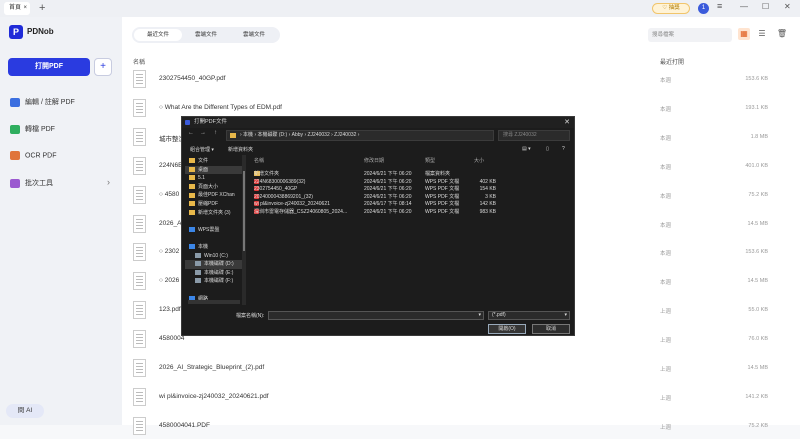 This screenshot has height=439, width=800. I want to click on preview-pane-icon: ▯, so click(547, 149).